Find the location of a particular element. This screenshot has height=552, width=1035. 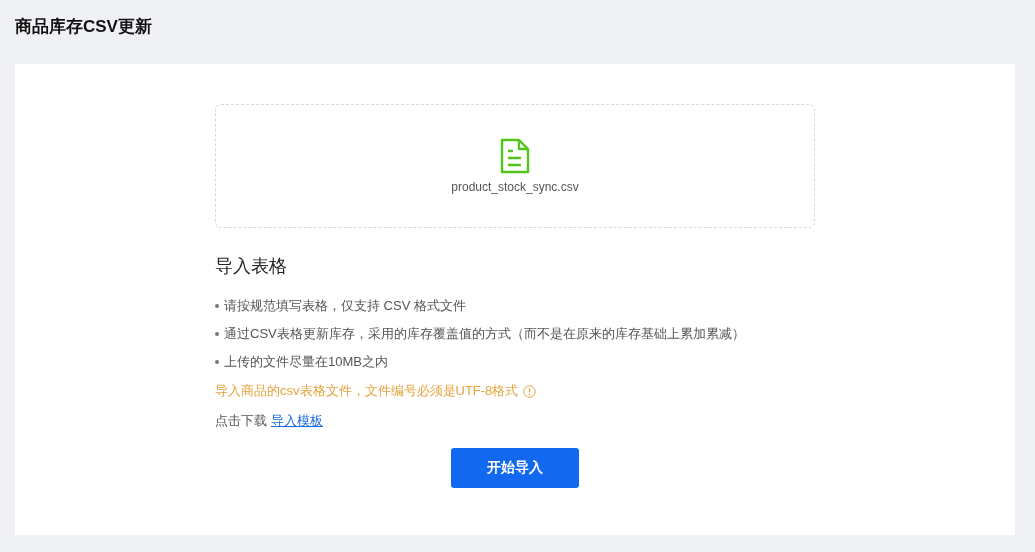

file-name: product_stock_sync.csv is located at coordinates (515, 187).